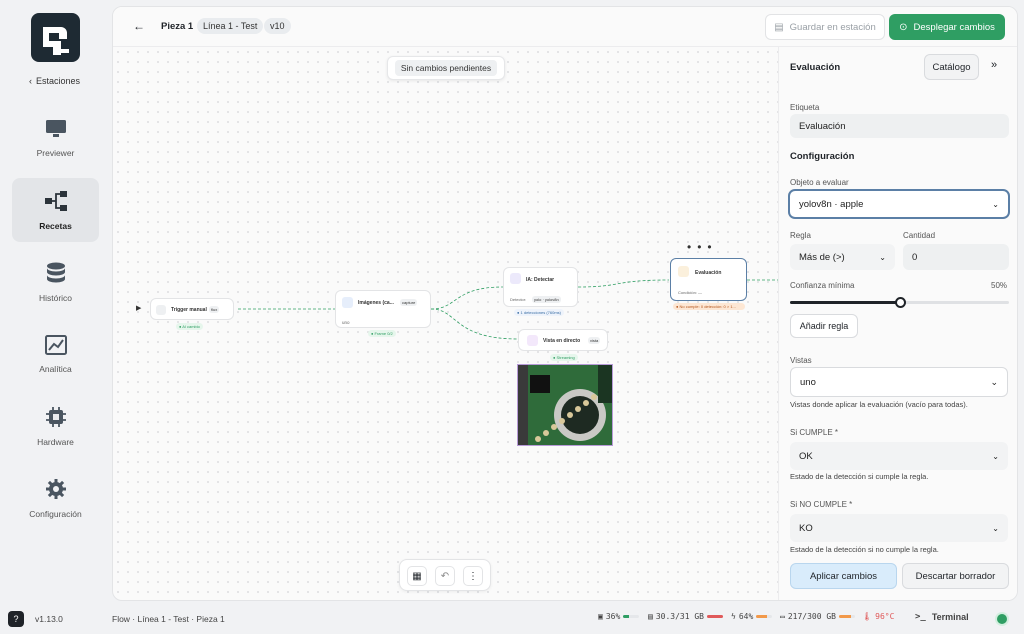 Image resolution: width=1024 pixels, height=634 pixels. What do you see at coordinates (899, 528) in the screenshot?
I see `nocumple-select: KO ⌄` at bounding box center [899, 528].